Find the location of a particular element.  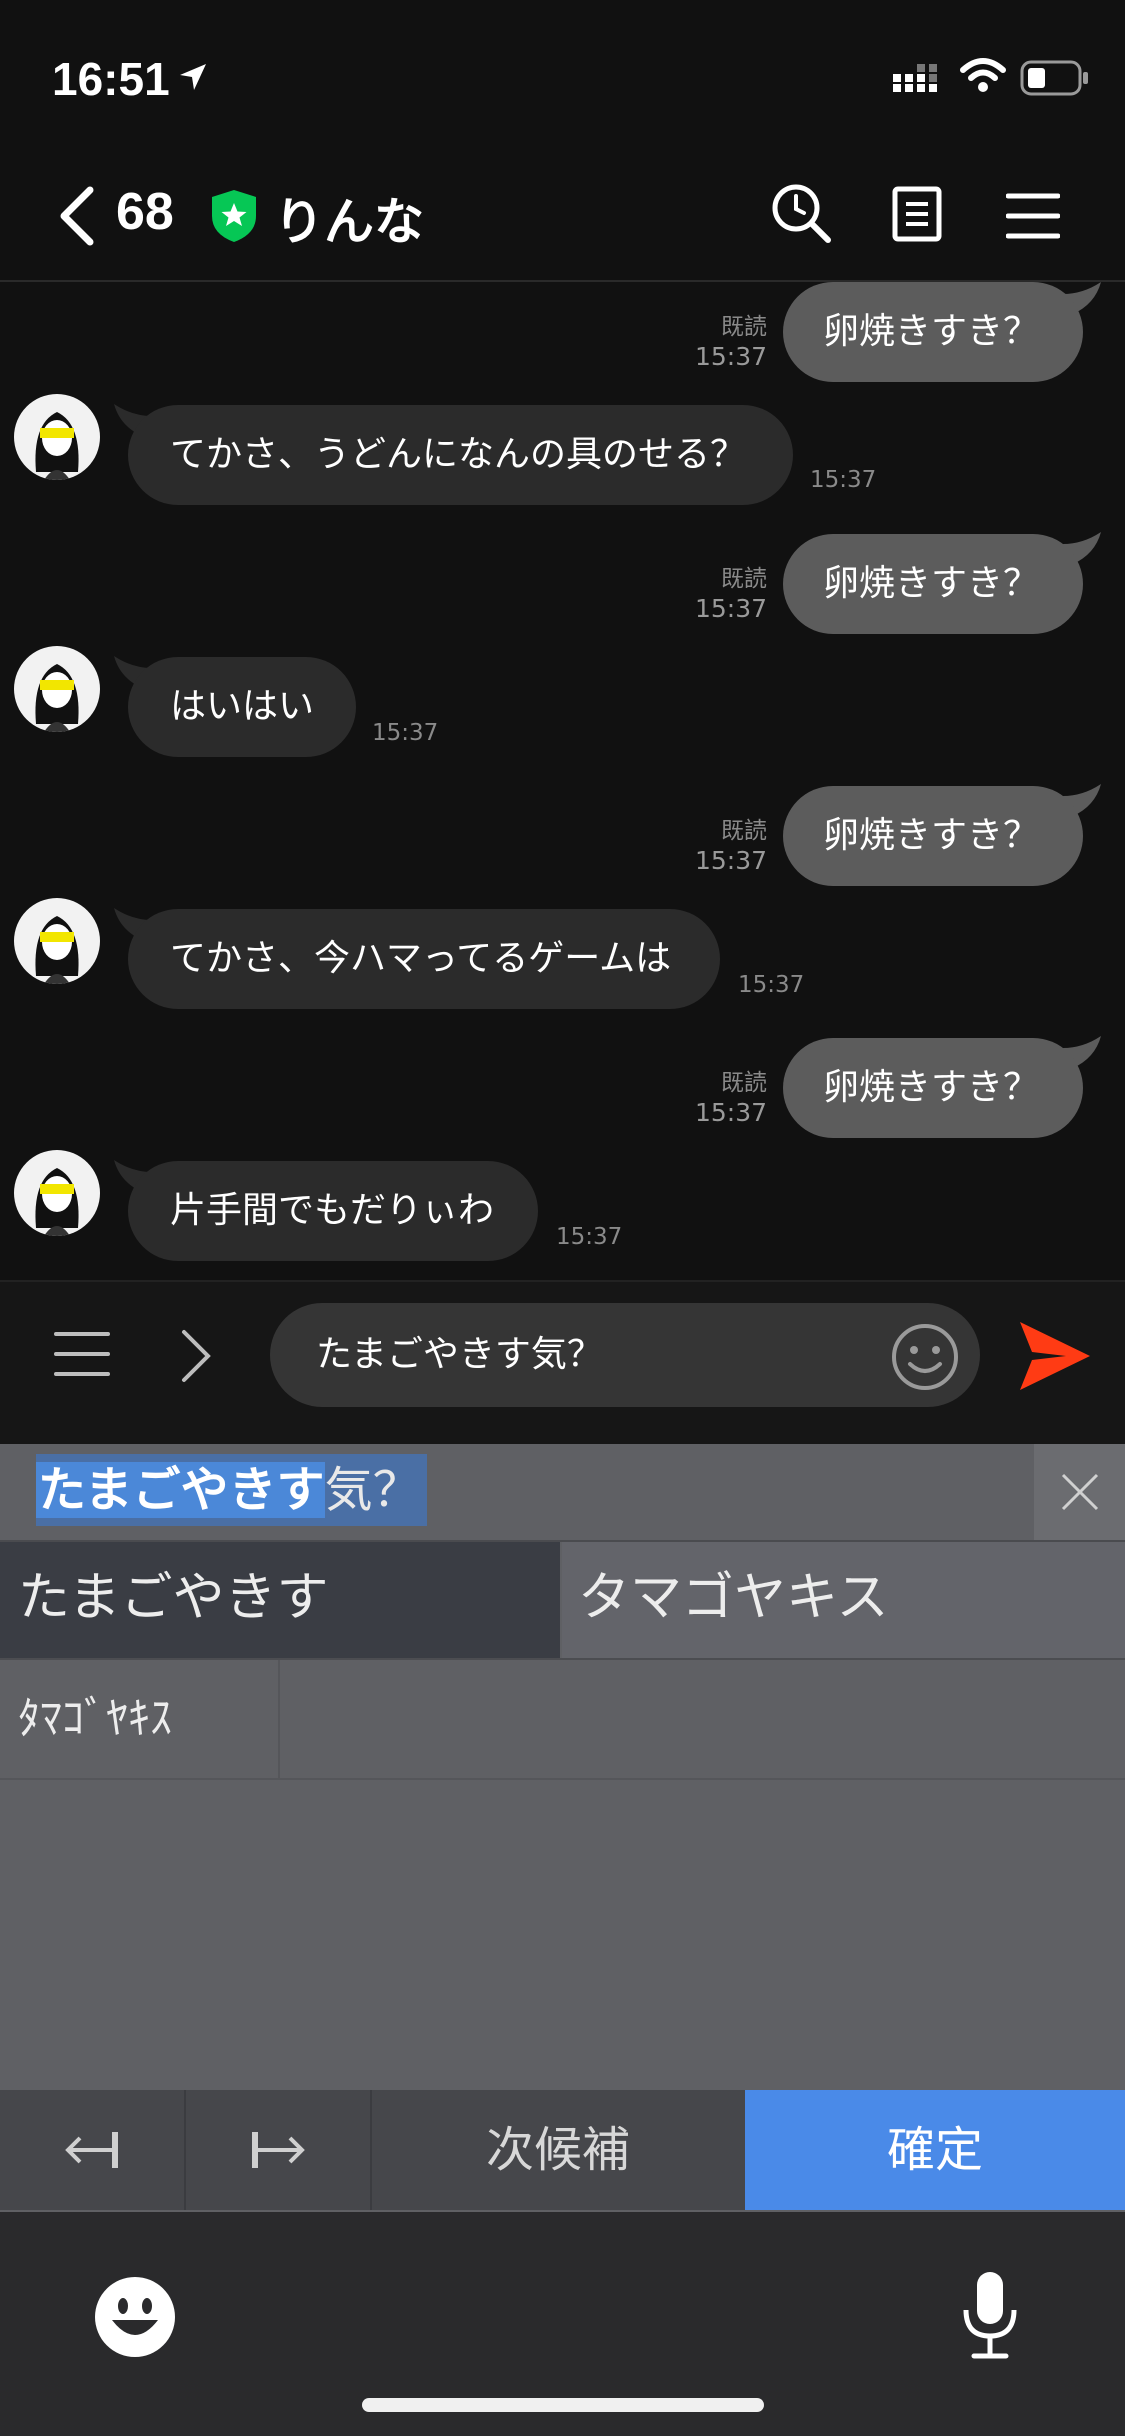

divider is located at coordinates (562, 1779).